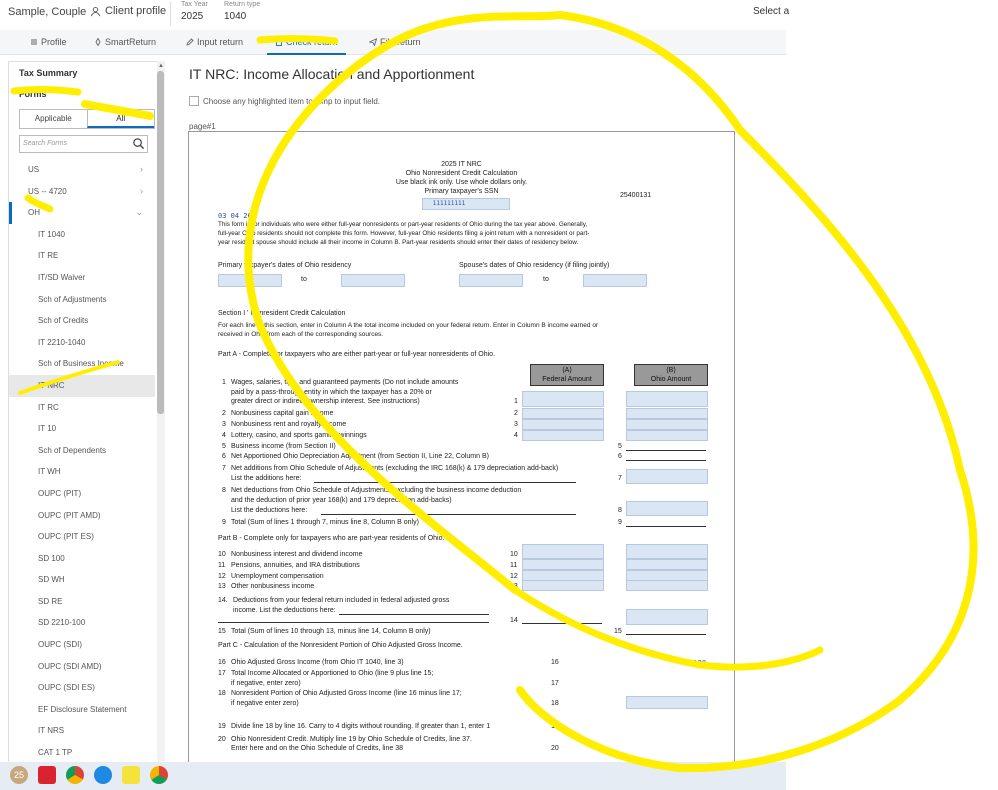 The width and height of the screenshot is (998, 790). Describe the element at coordinates (555, 662) in the screenshot. I see `line-16-ref: 16` at that location.